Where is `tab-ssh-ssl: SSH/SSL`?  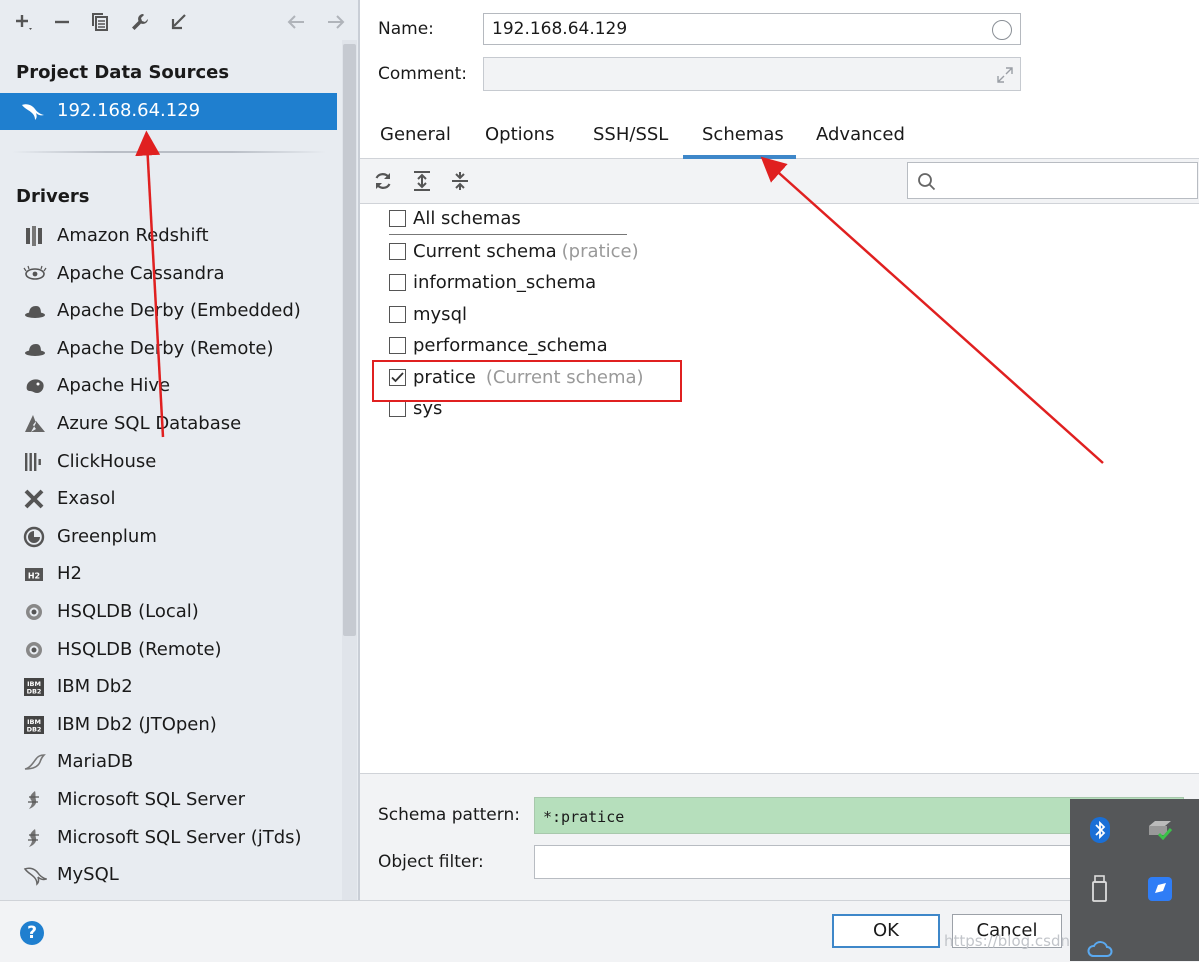
tab-ssh-ssl: SSH/SSL is located at coordinates (630, 134).